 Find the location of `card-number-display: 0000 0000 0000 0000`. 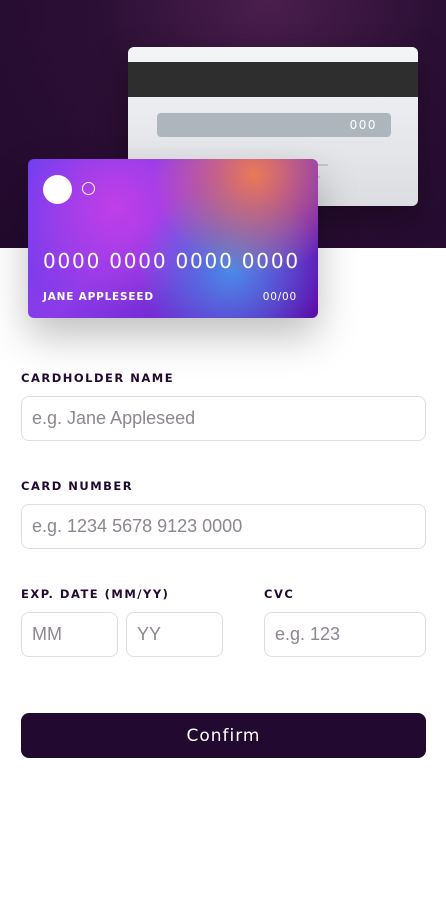

card-number-display: 0000 0000 0000 0000 is located at coordinates (171, 261).